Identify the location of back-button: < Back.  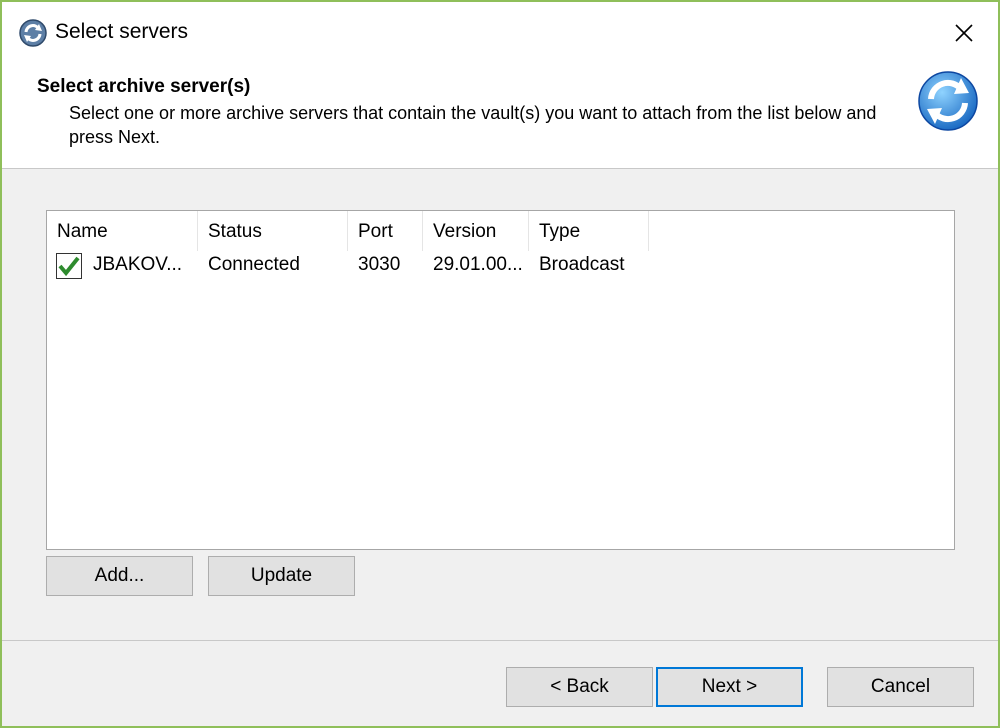
(579, 687).